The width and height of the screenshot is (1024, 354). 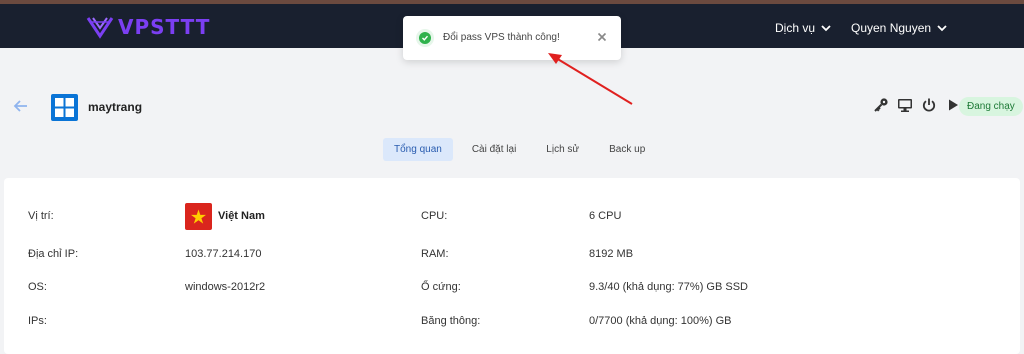 What do you see at coordinates (198, 216) in the screenshot?
I see `vietnam-flag-icon` at bounding box center [198, 216].